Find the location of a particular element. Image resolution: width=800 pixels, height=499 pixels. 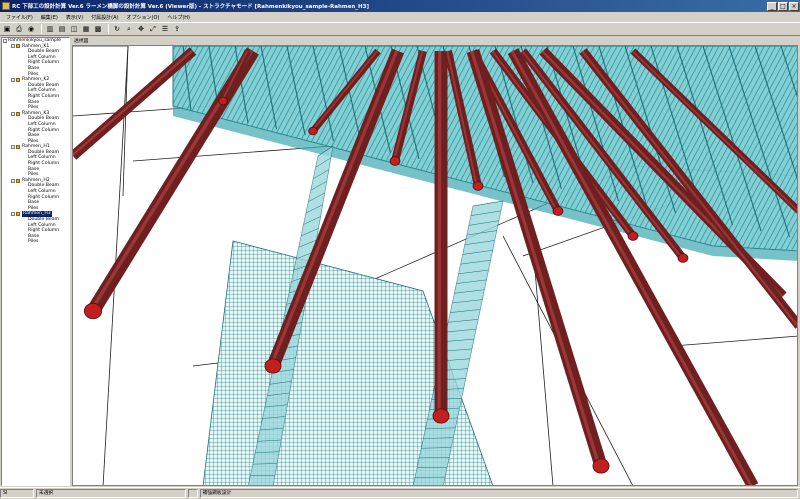

maximize-button: □ is located at coordinates (783, 6).